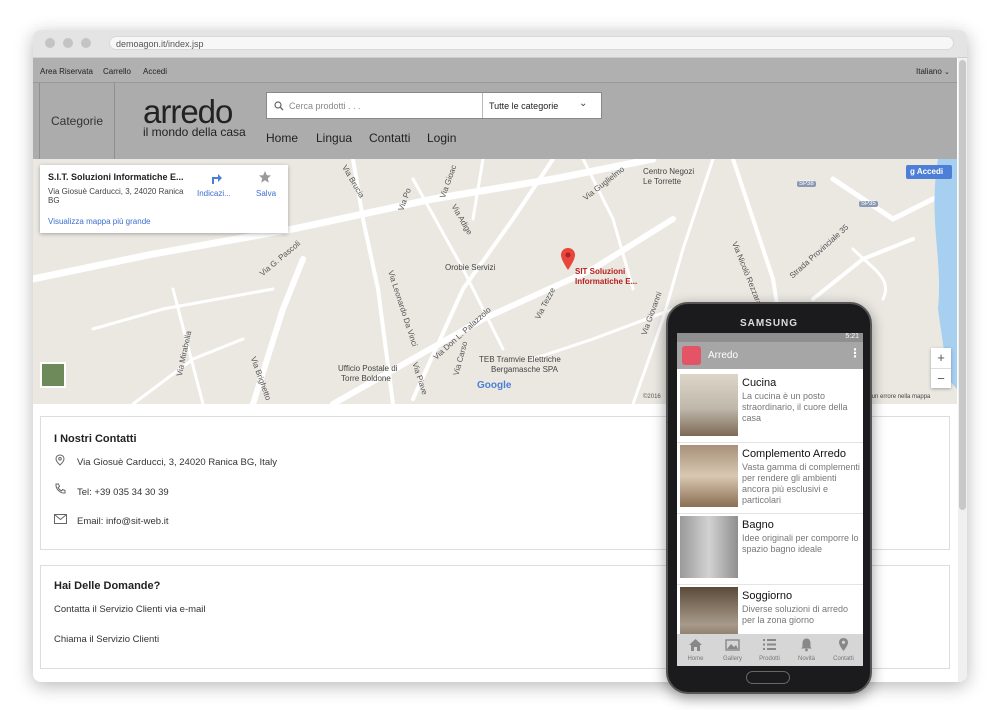  What do you see at coordinates (806, 184) in the screenshot?
I see `map-road-badge: SP38` at bounding box center [806, 184].